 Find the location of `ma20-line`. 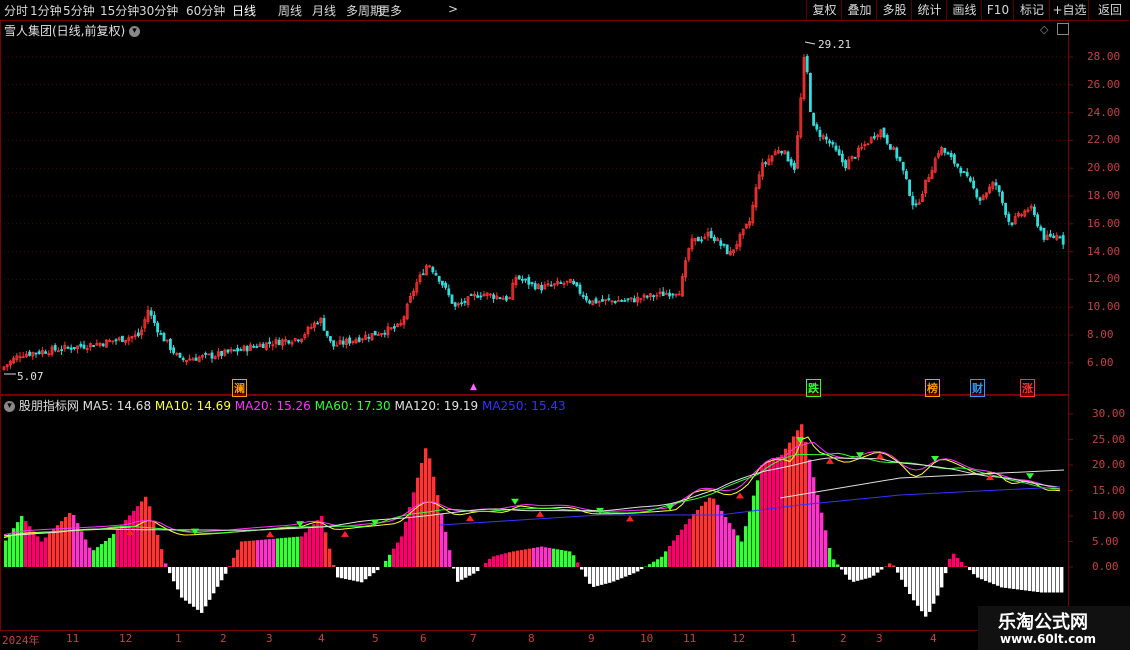

ma20-line is located at coordinates (532, 488).